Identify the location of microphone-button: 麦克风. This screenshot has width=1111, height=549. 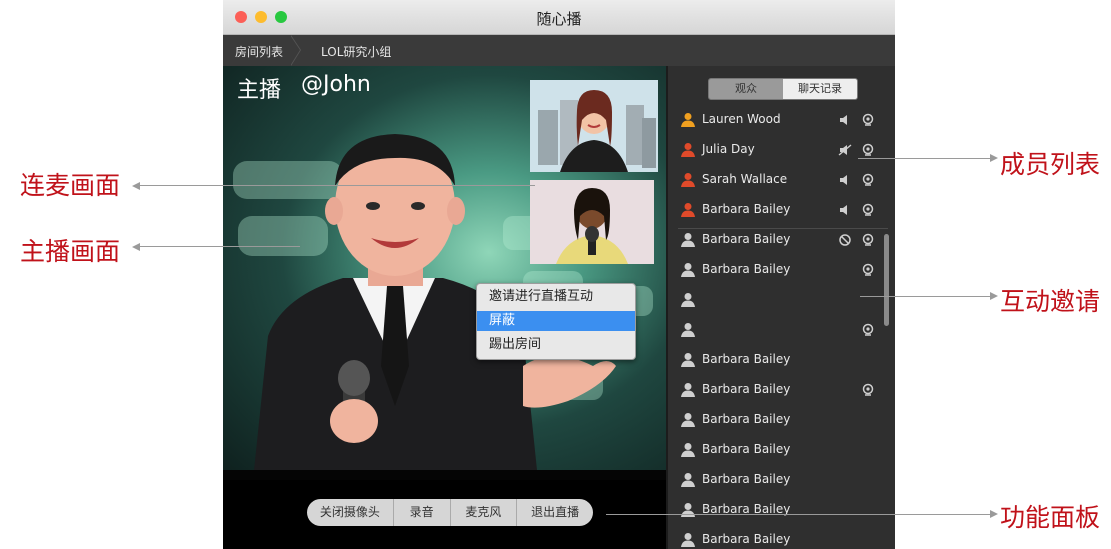
(484, 512).